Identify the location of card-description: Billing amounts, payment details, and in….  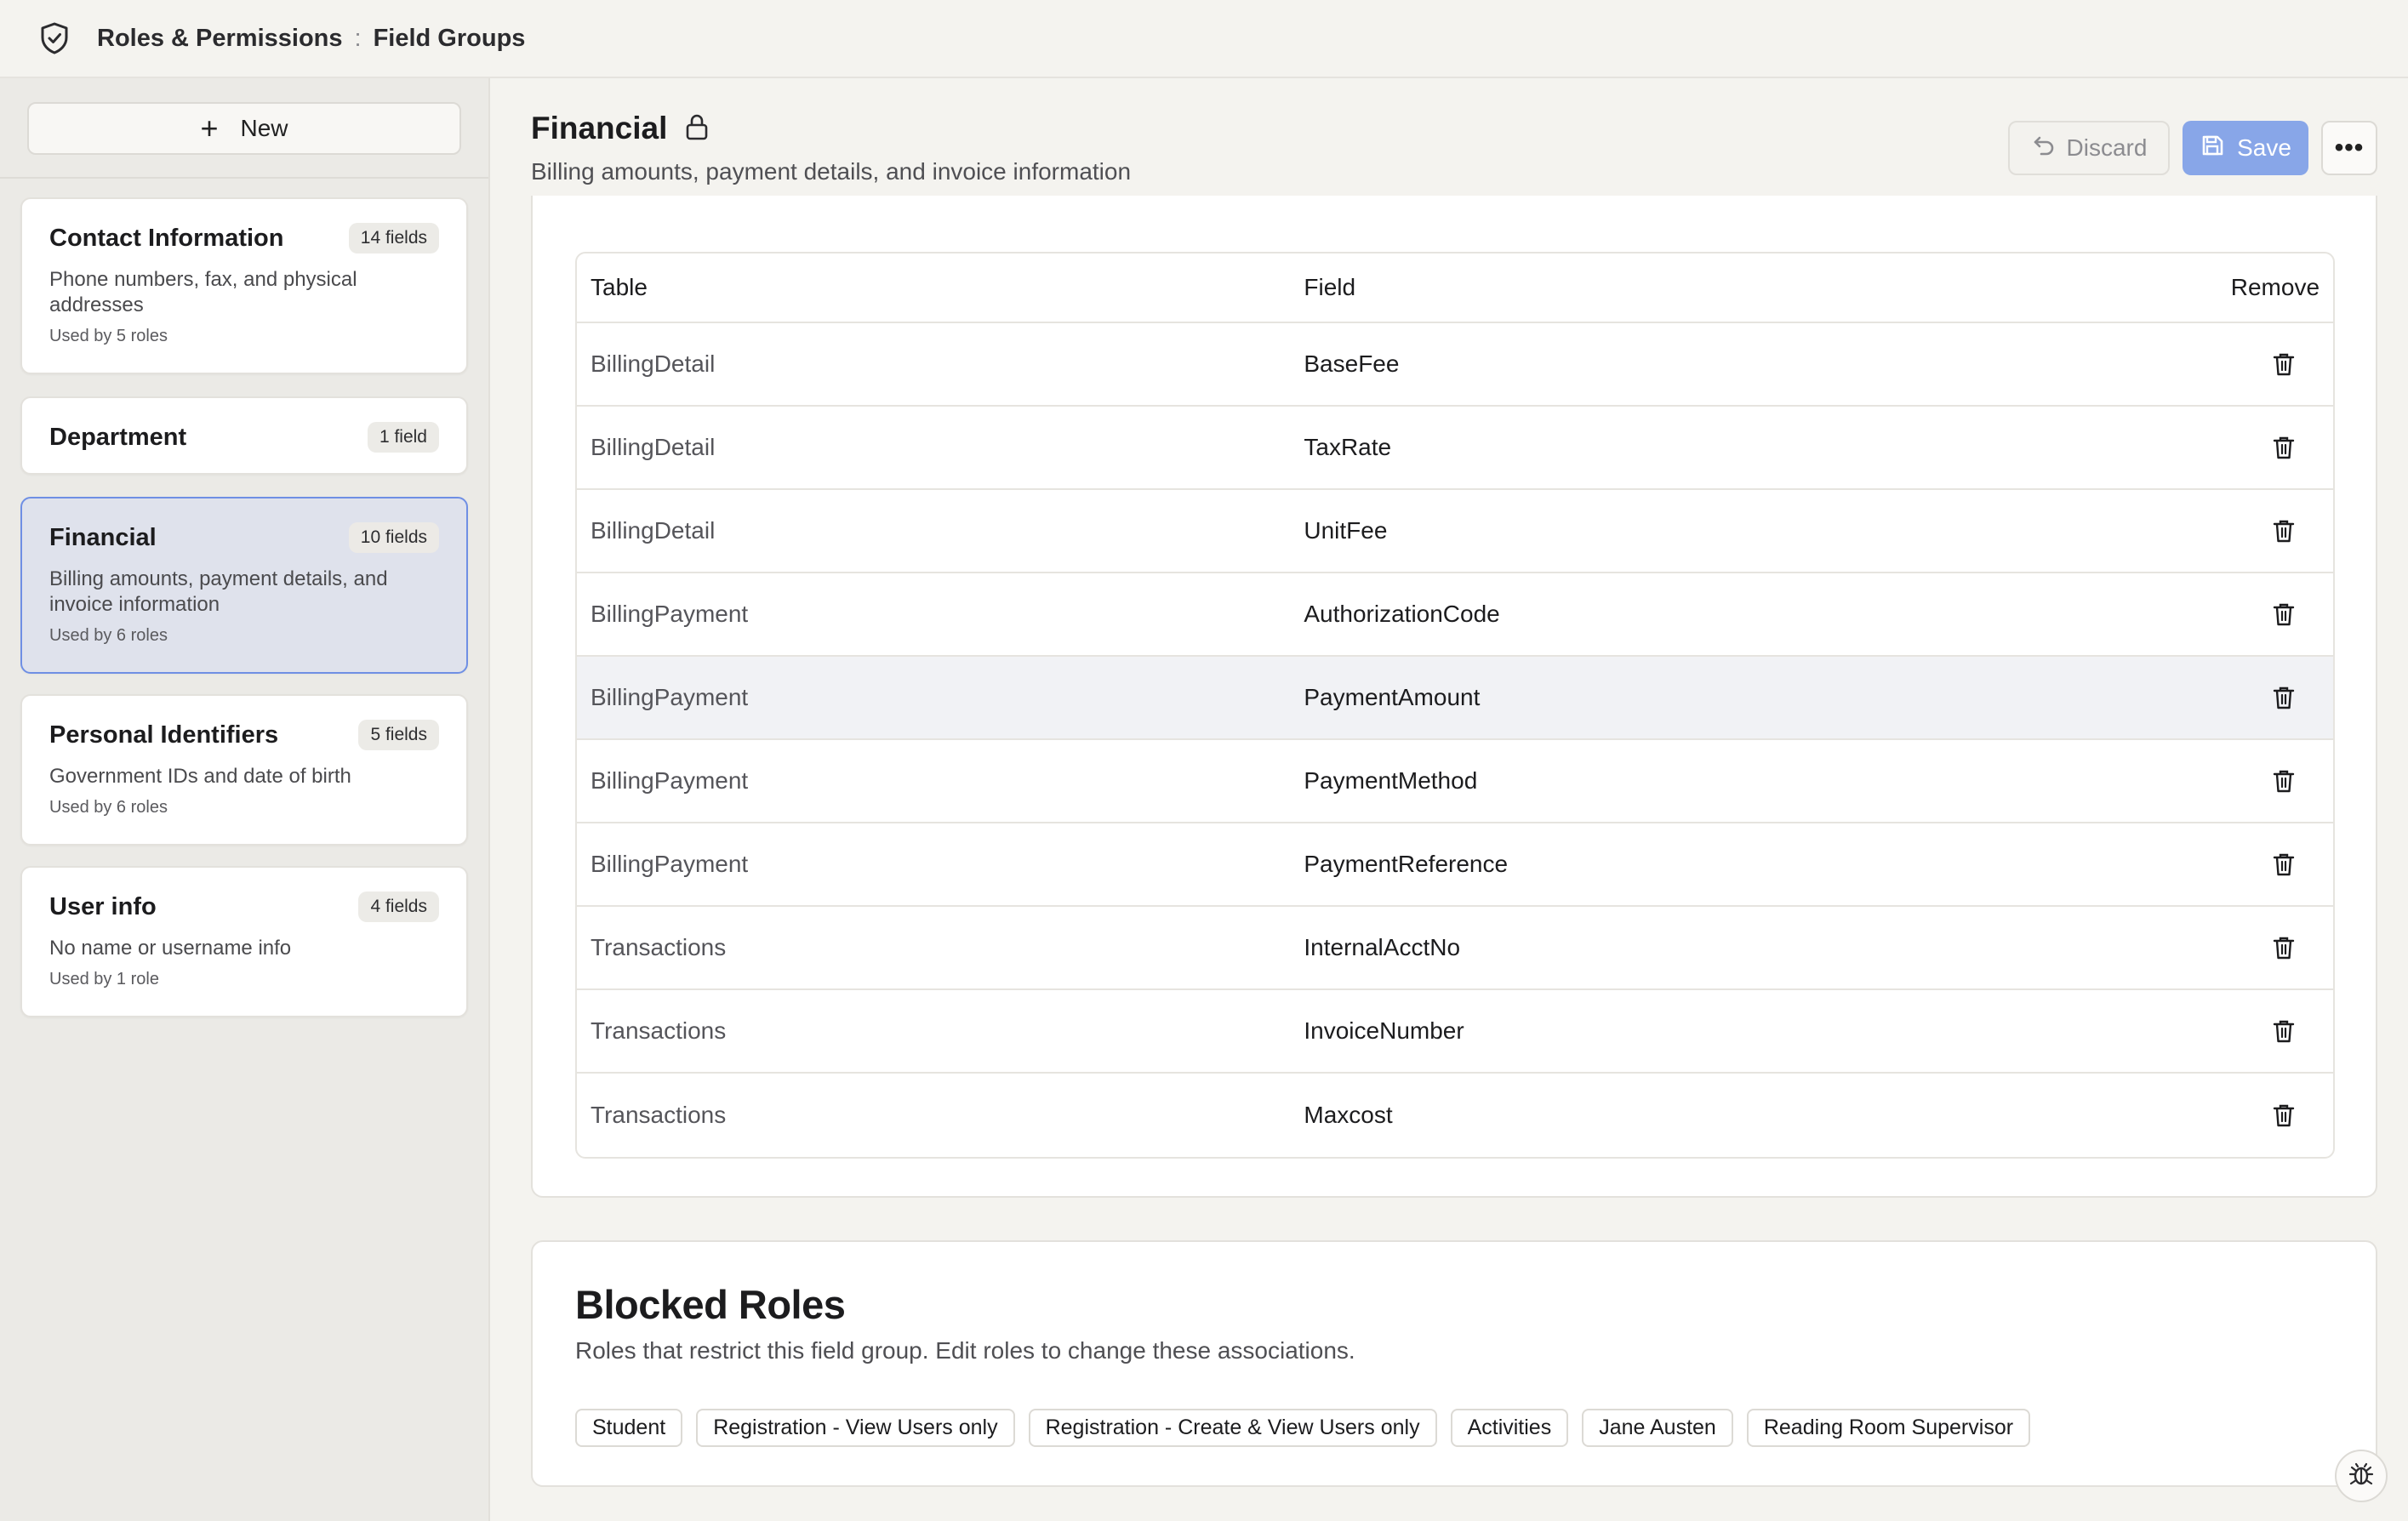
(218, 591).